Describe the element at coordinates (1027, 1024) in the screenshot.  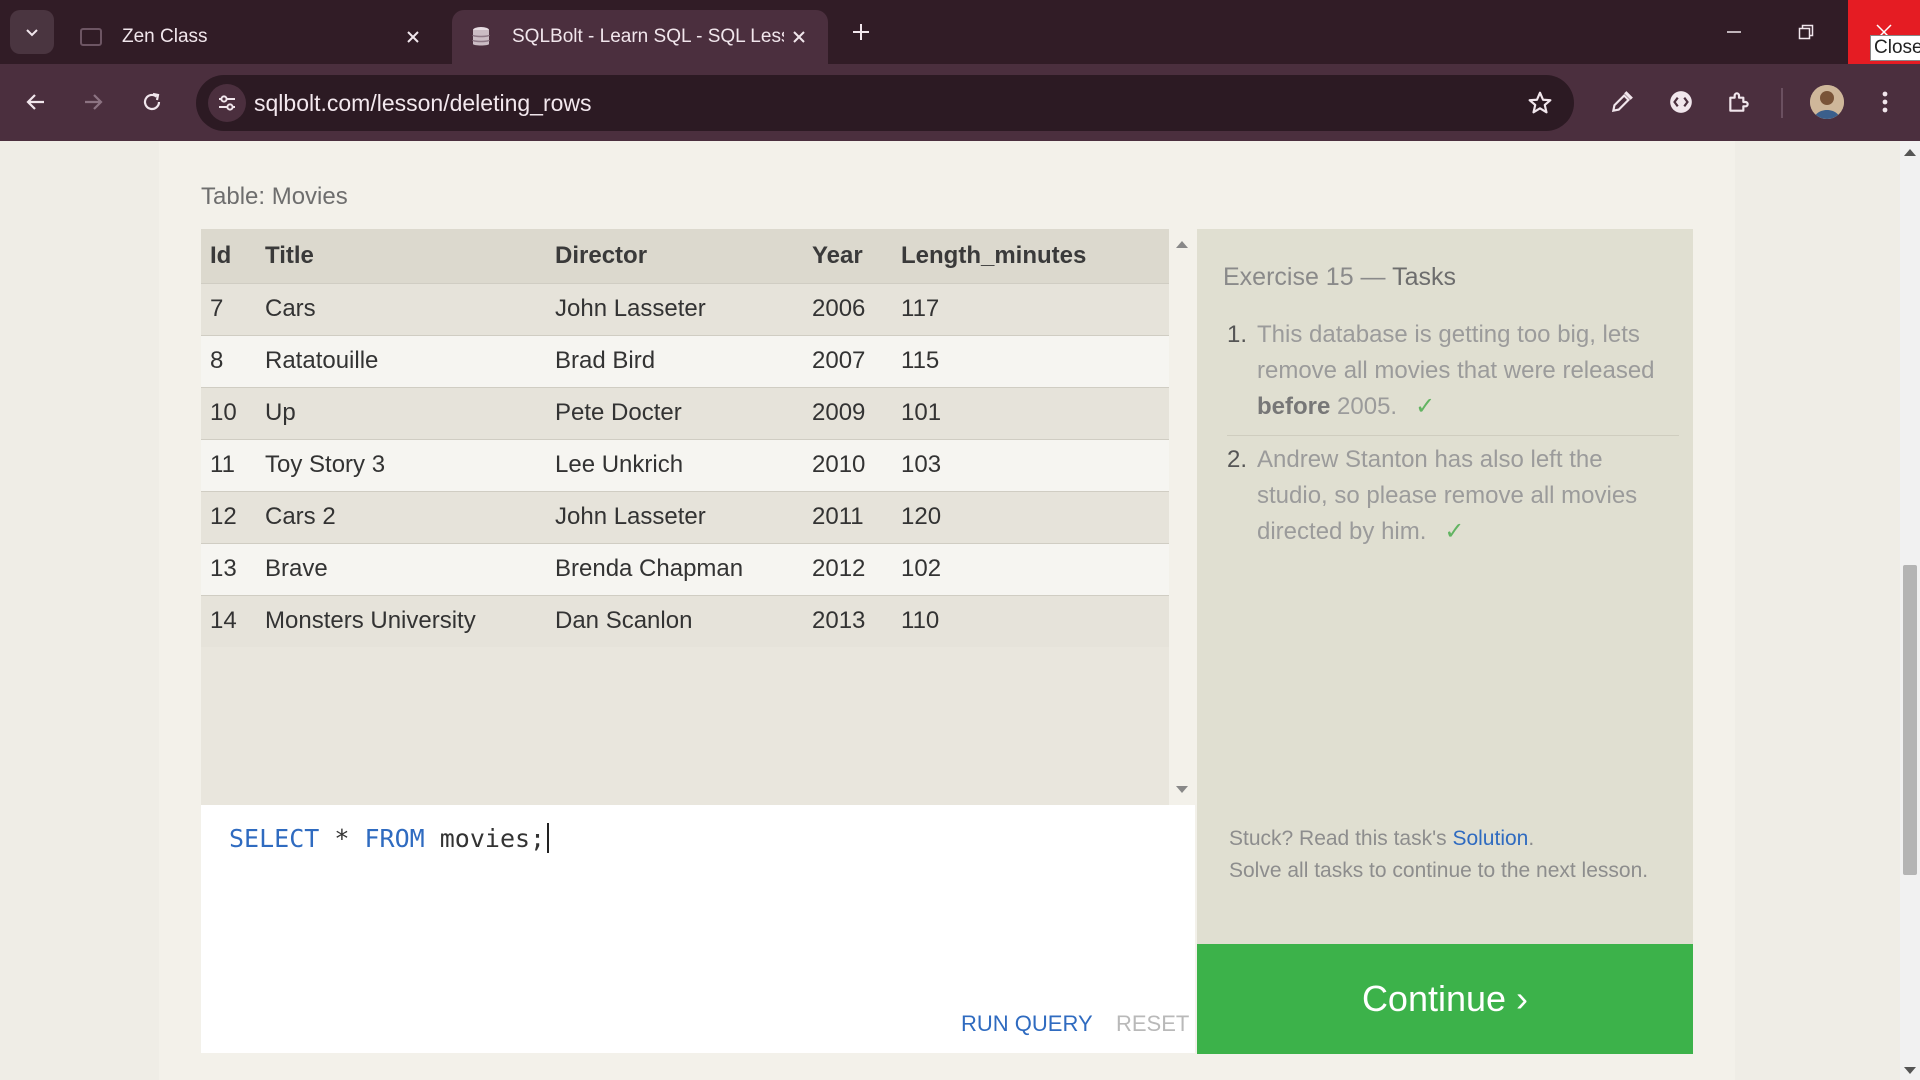
I see `run-query-button: RUN QUERY` at that location.